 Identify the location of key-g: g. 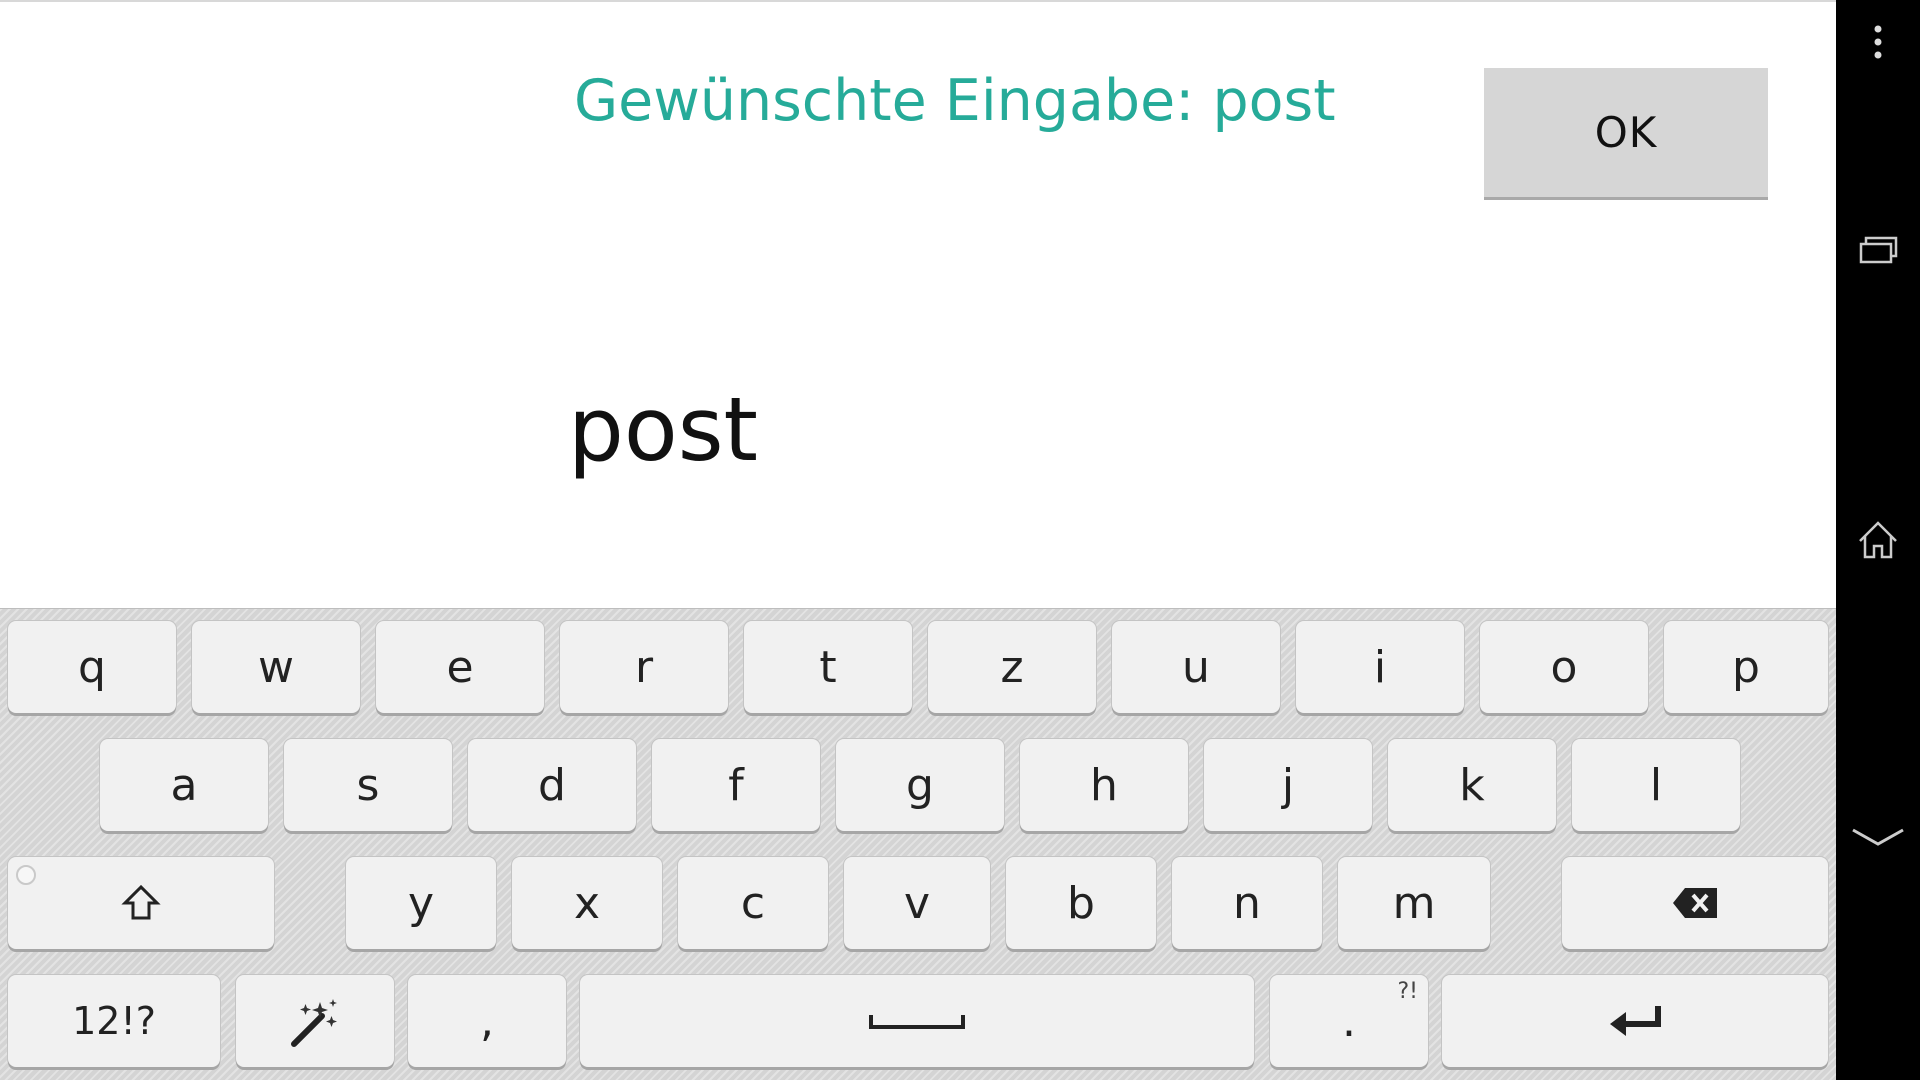
(920, 785).